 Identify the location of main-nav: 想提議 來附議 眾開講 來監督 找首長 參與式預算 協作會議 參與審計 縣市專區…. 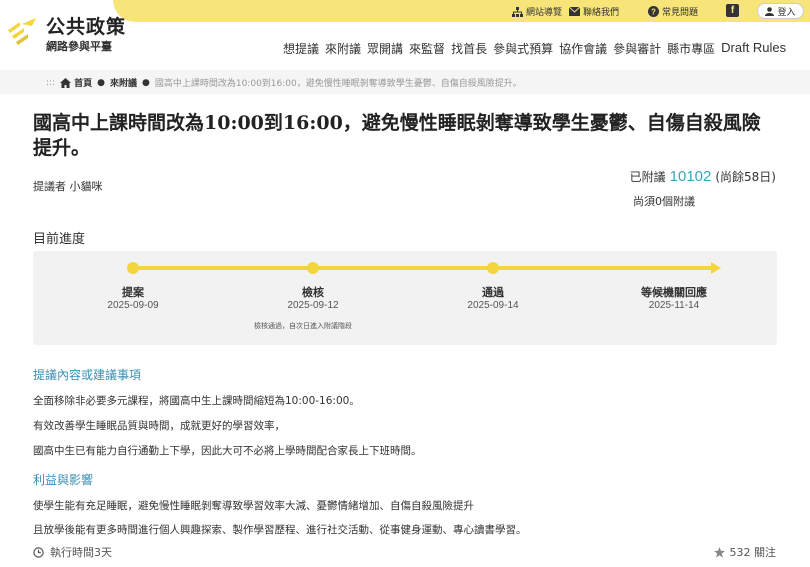
(534, 48).